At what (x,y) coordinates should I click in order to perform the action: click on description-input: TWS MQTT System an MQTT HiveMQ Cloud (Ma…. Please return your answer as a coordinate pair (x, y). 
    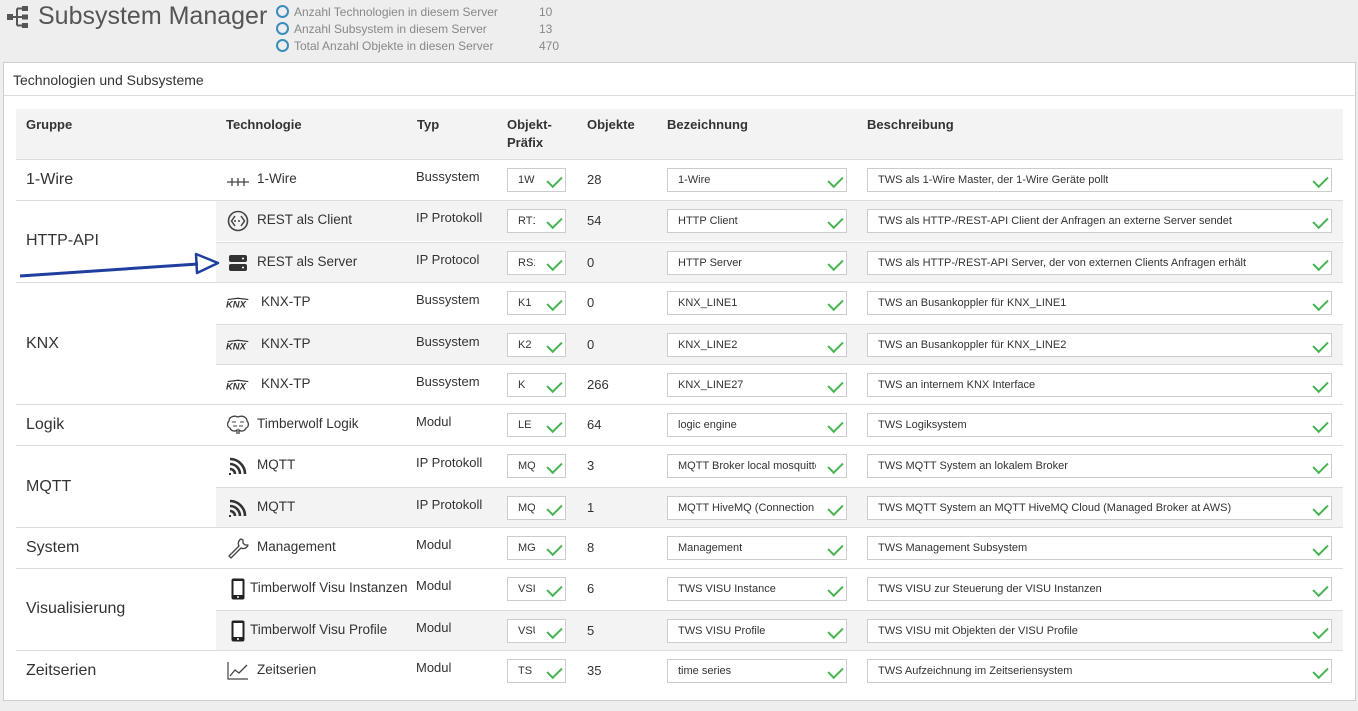
    Looking at the image, I should click on (1099, 508).